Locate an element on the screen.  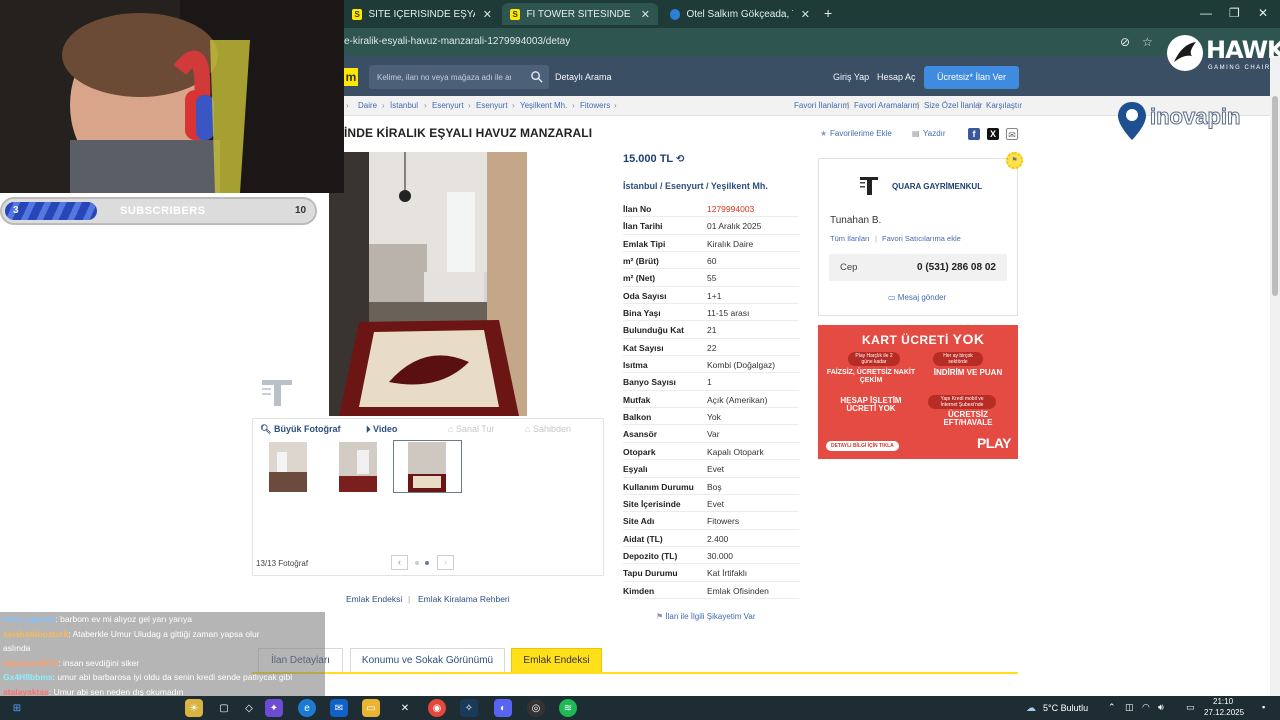
search-box is located at coordinates (459, 77).